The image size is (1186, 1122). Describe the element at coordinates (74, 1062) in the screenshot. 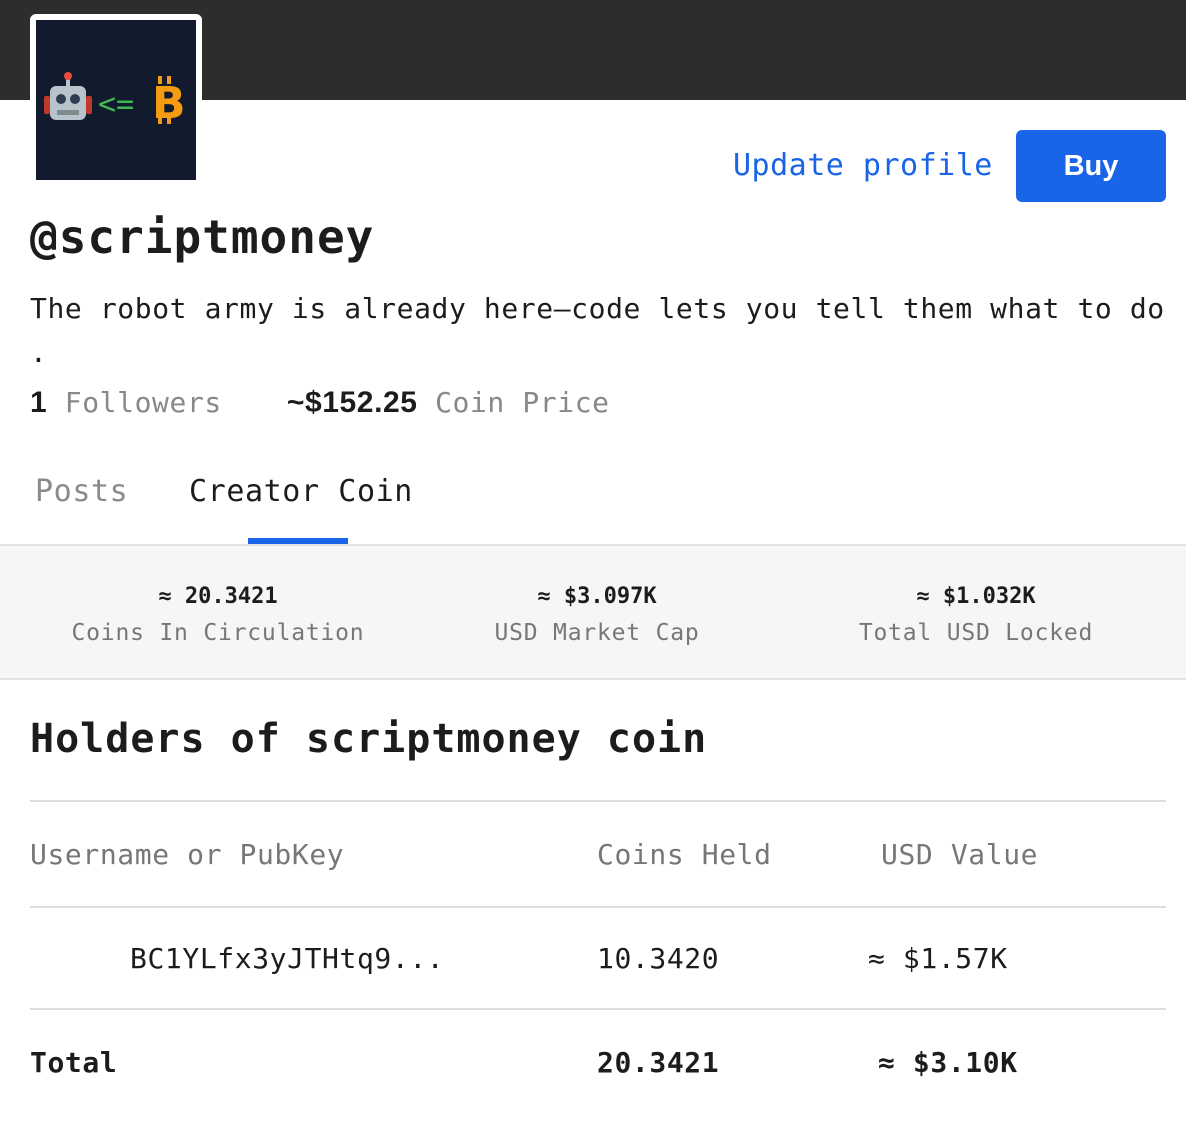

I see `total-label: Total` at that location.